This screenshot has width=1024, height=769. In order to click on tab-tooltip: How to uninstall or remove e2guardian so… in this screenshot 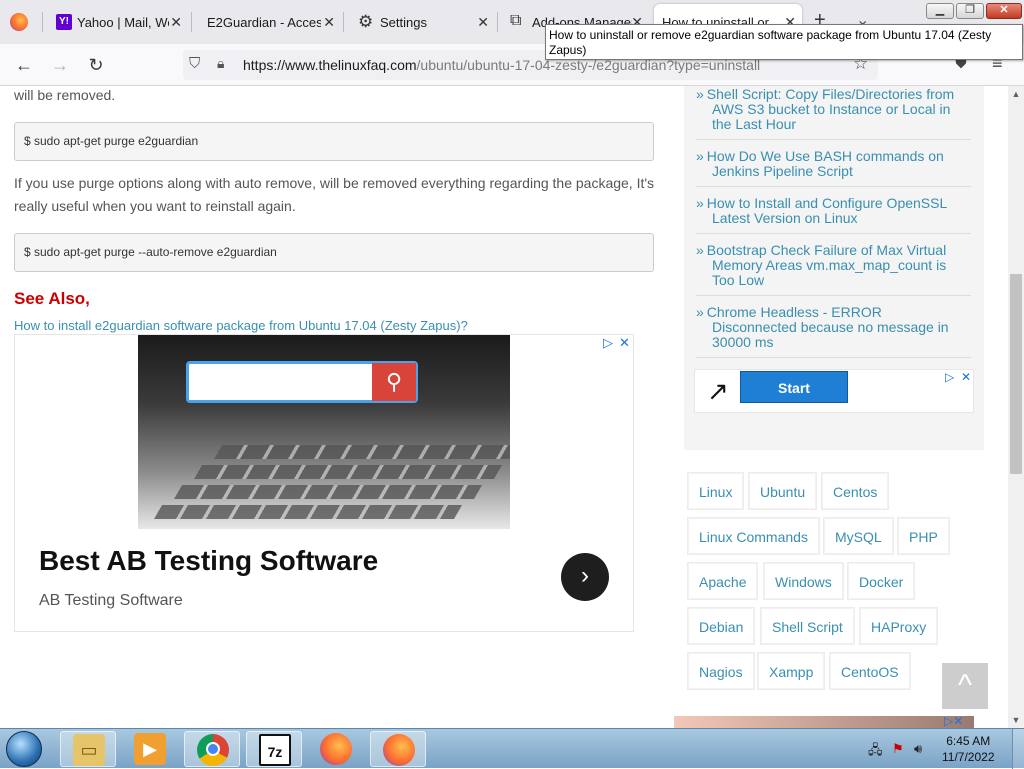, I will do `click(784, 42)`.